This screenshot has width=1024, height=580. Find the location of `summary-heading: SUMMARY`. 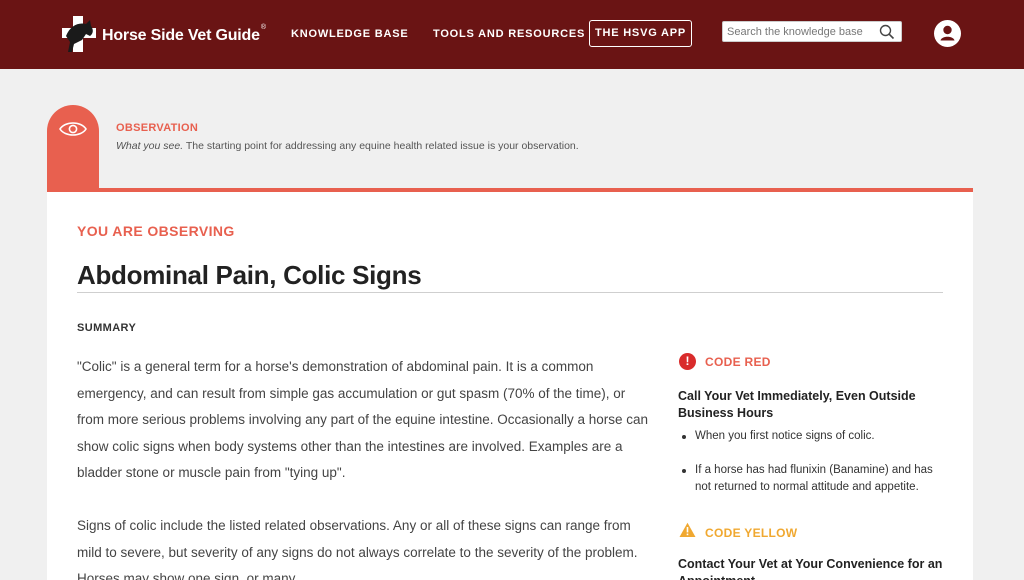

summary-heading: SUMMARY is located at coordinates (107, 328).